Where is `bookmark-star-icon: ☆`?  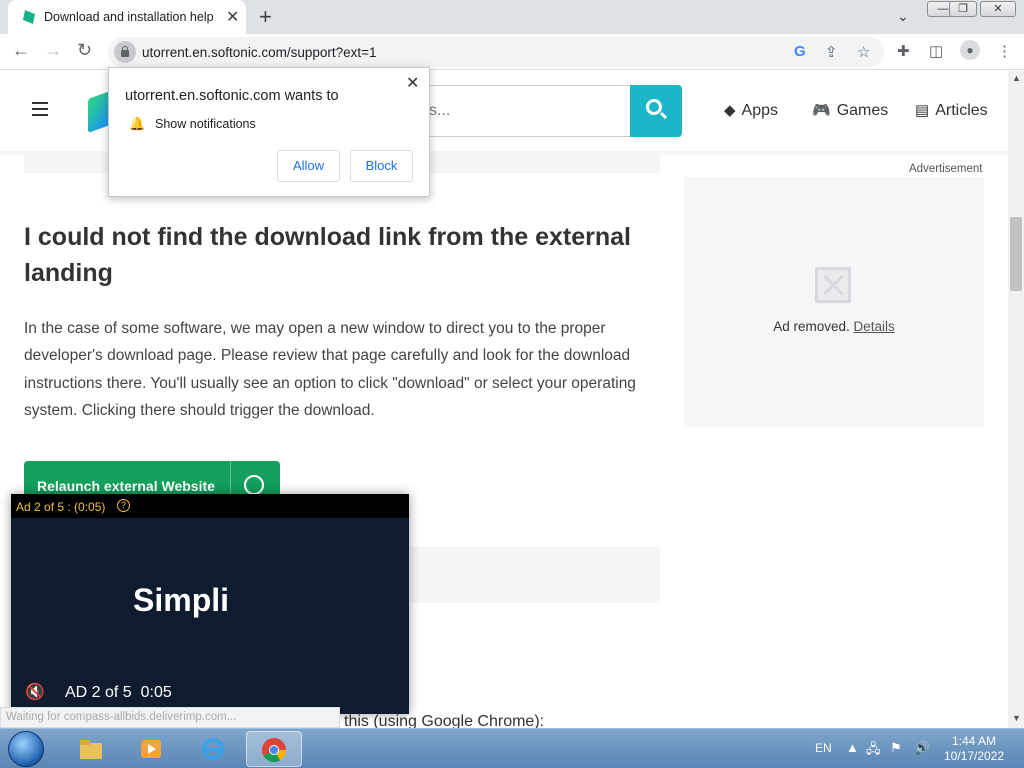
bookmark-star-icon: ☆ is located at coordinates (863, 52).